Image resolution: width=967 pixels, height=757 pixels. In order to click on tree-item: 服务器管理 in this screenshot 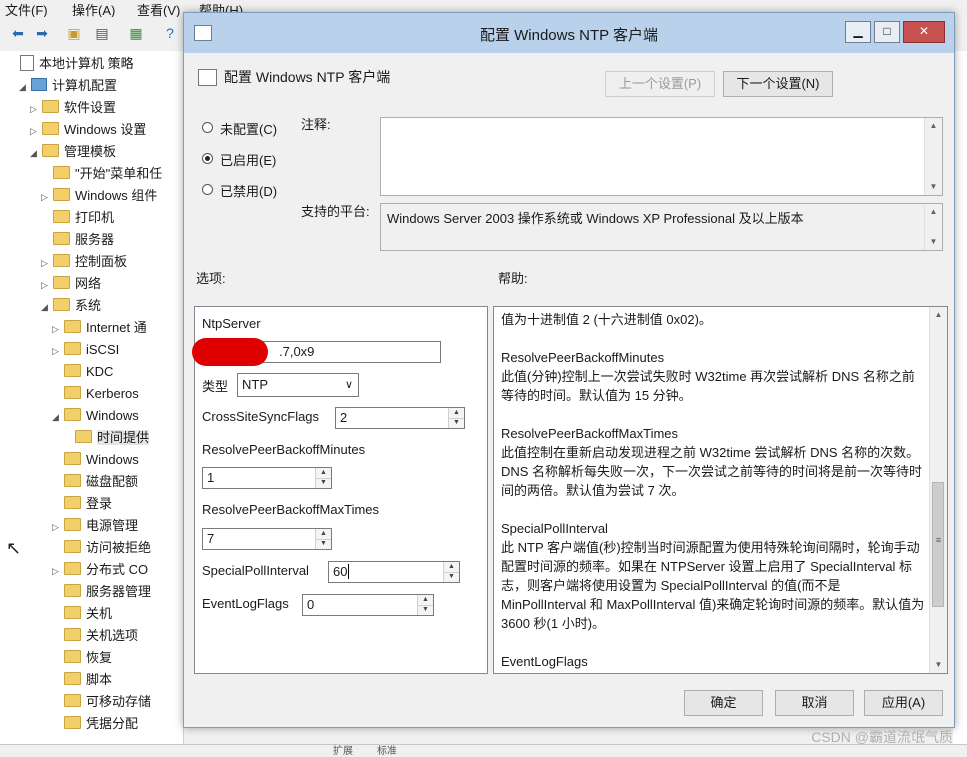, I will do `click(101, 592)`.